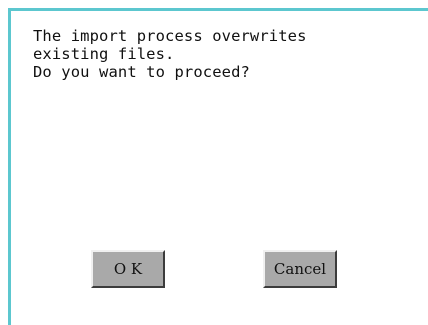 The image size is (428, 325). I want to click on dialog-frame-left, so click(9, 166).